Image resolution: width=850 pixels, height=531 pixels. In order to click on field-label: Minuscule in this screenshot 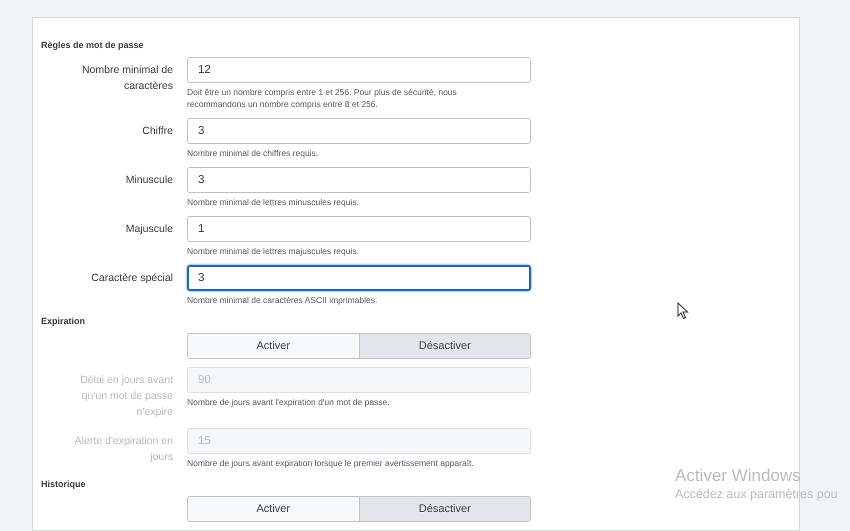, I will do `click(149, 180)`.